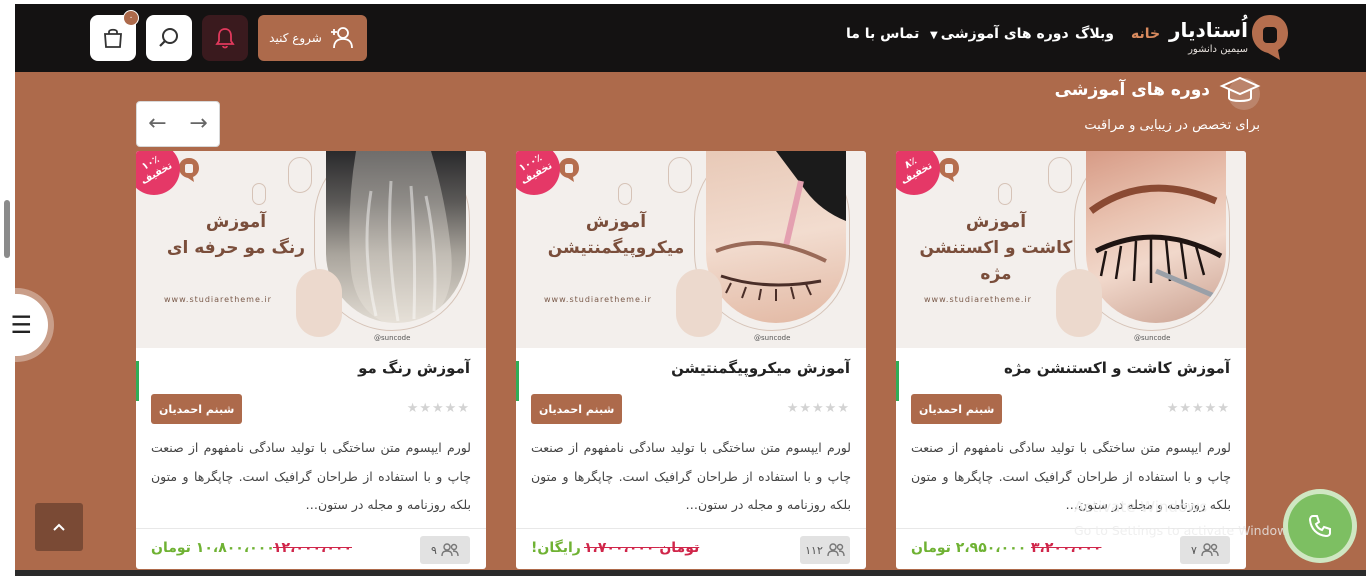  I want to click on course-photo-microblading, so click(776, 237).